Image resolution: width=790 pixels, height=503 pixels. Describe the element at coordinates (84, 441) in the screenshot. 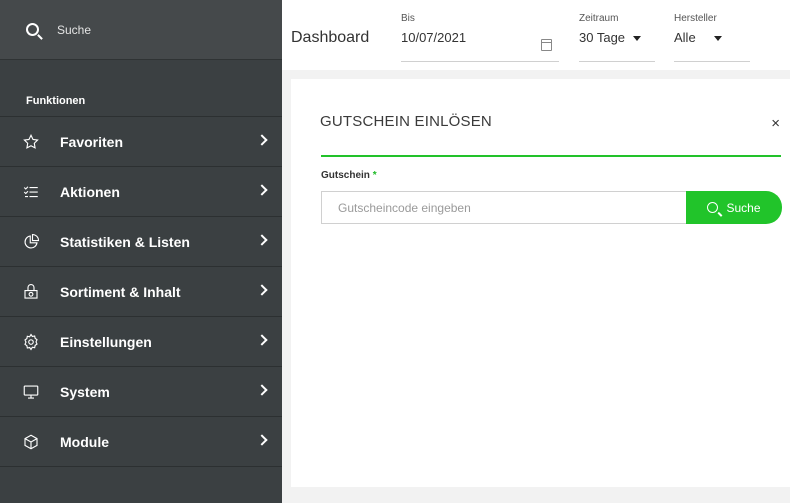

I see `sidebar-item-label: Module` at that location.